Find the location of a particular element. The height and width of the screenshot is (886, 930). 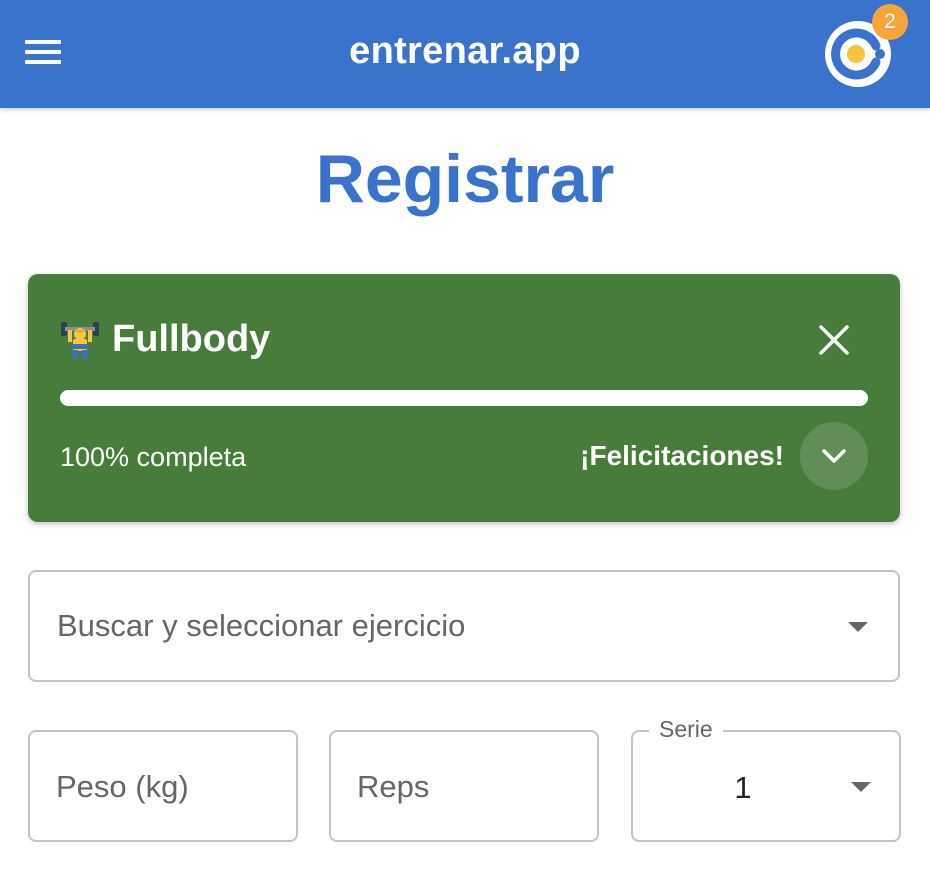

exercise-select: Buscar y seleccionar ejercicio is located at coordinates (464, 626).